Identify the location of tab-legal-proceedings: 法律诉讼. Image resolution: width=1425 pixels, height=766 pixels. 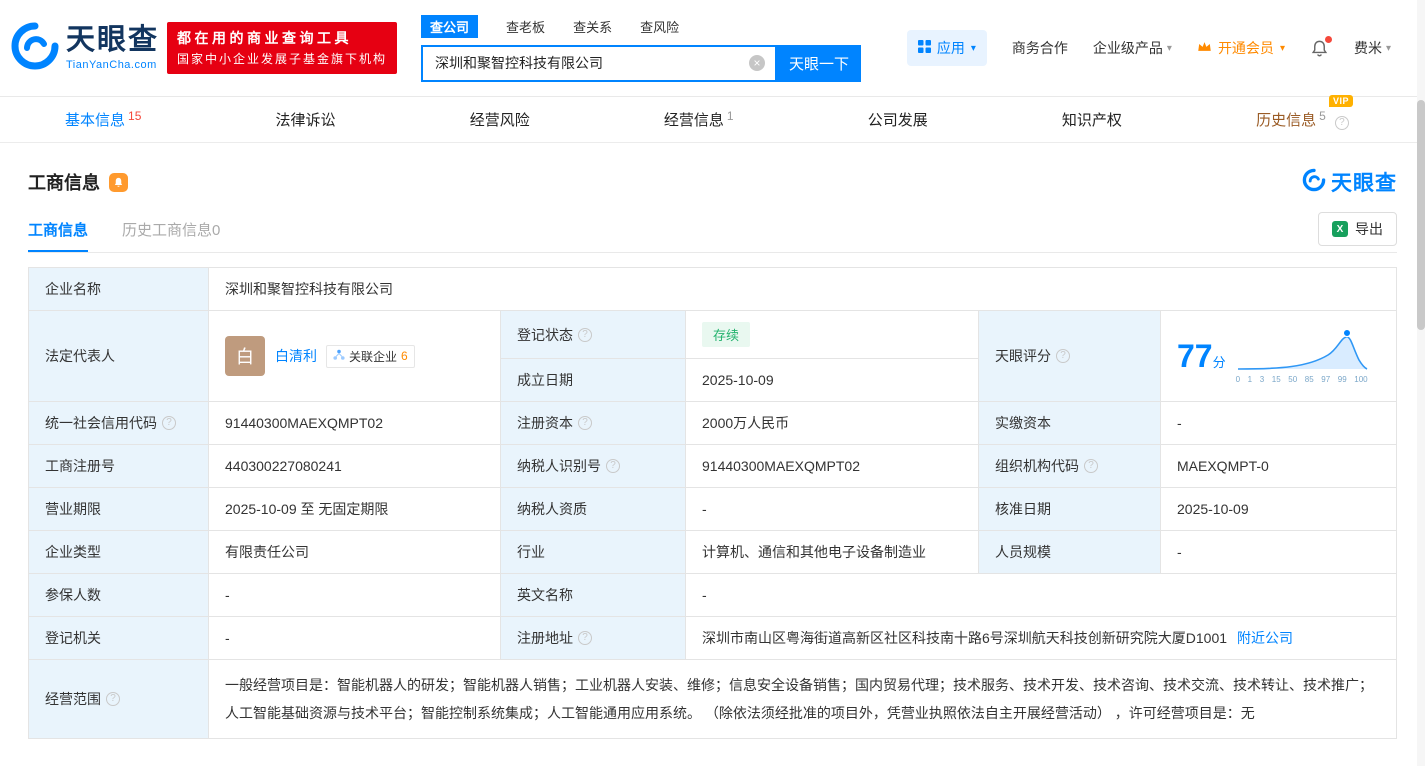
(306, 119).